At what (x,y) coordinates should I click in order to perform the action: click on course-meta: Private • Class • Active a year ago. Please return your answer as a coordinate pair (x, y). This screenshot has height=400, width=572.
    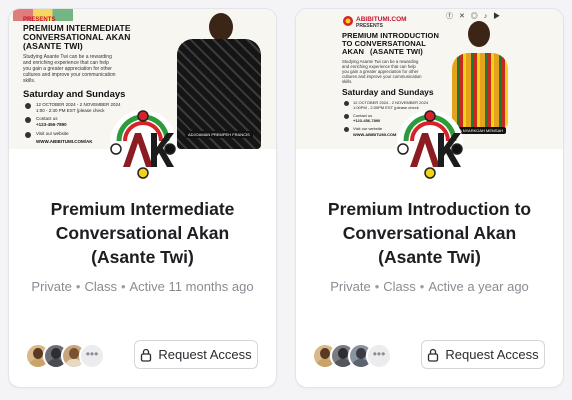
    Looking at the image, I should click on (429, 286).